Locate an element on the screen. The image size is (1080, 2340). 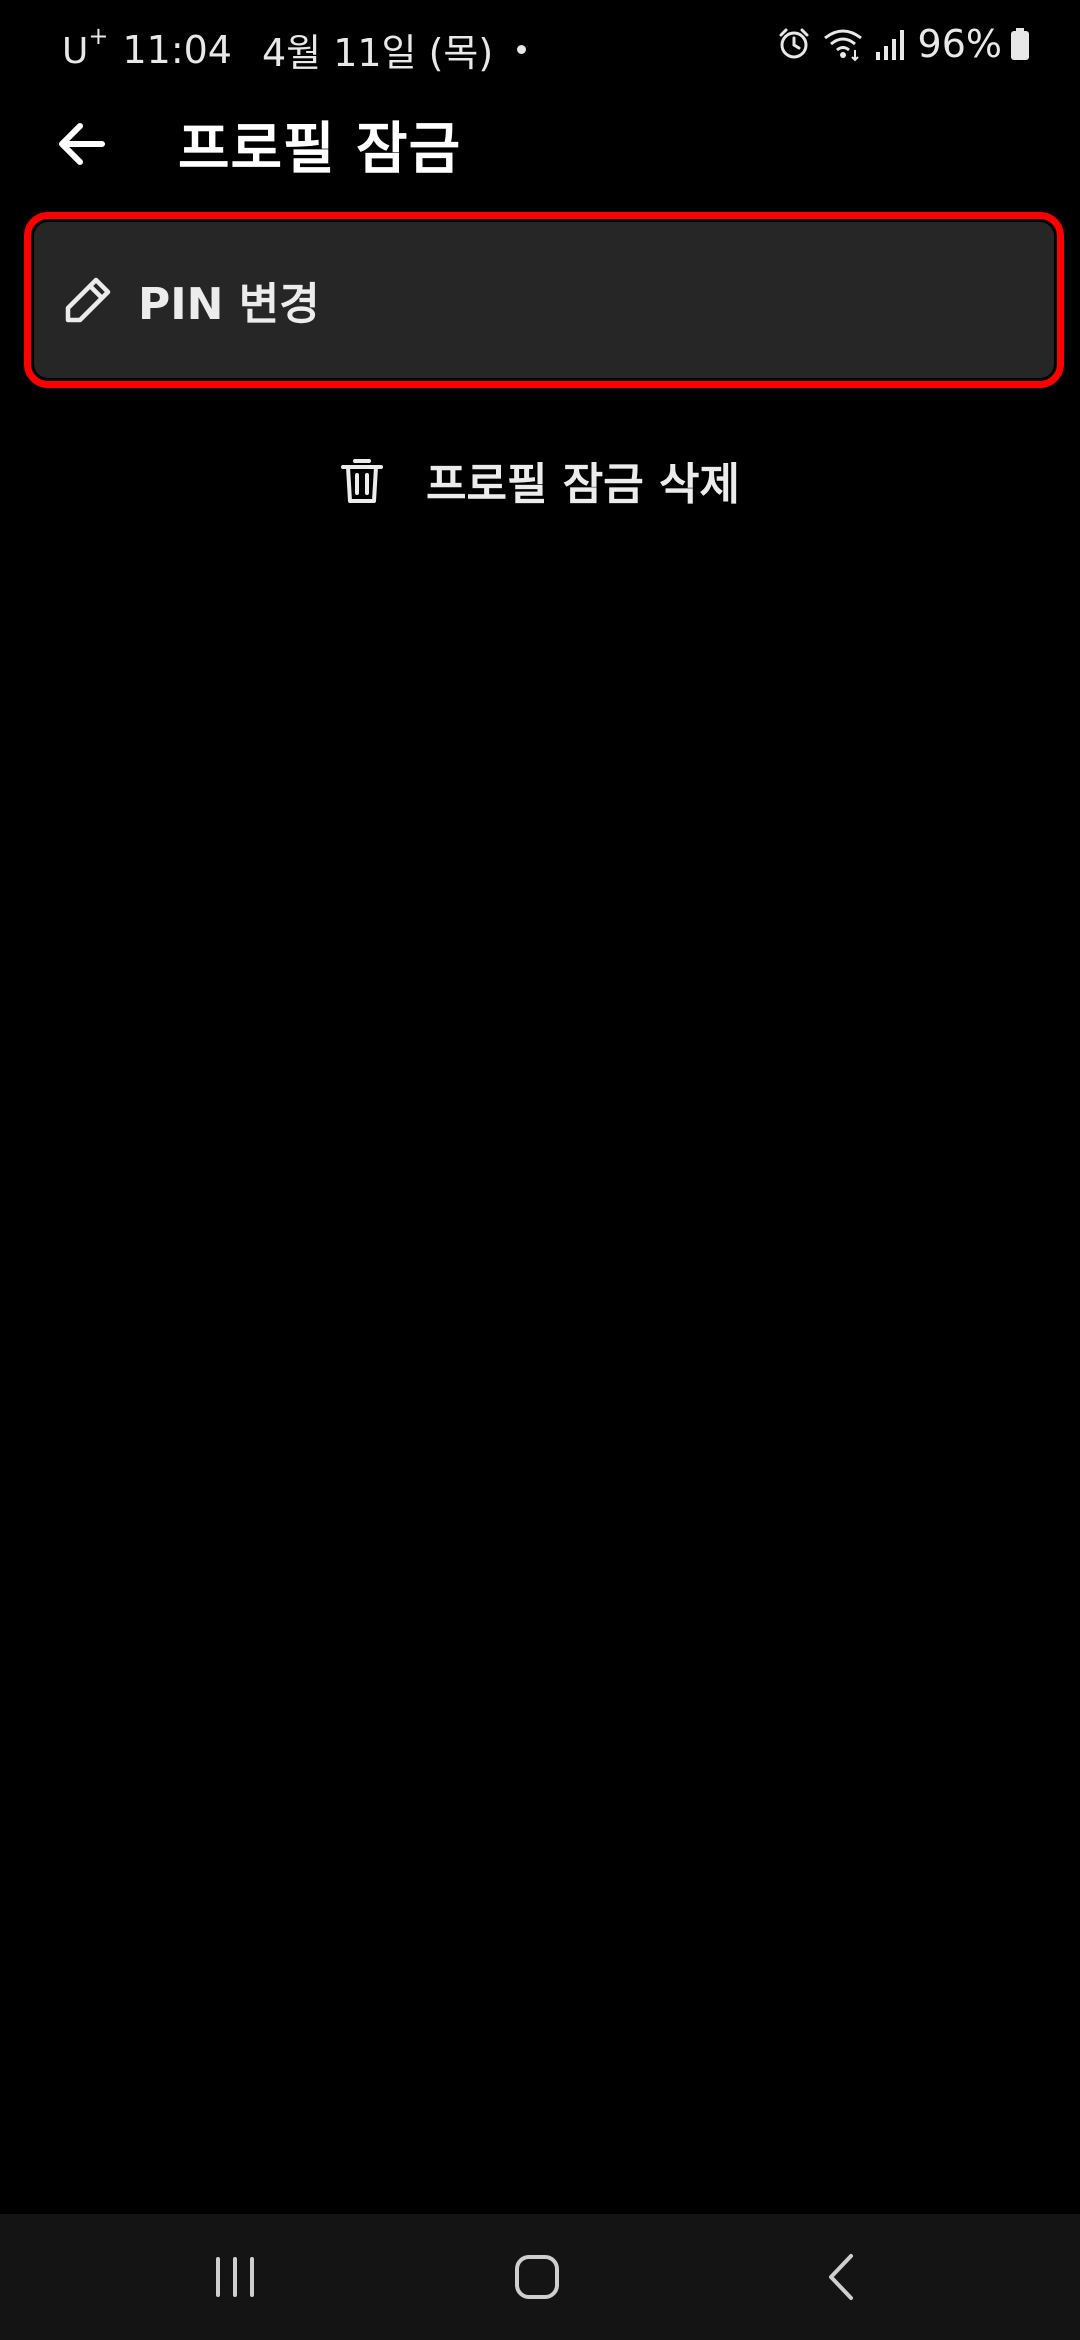
notification-dot-icon is located at coordinates (522, 49).